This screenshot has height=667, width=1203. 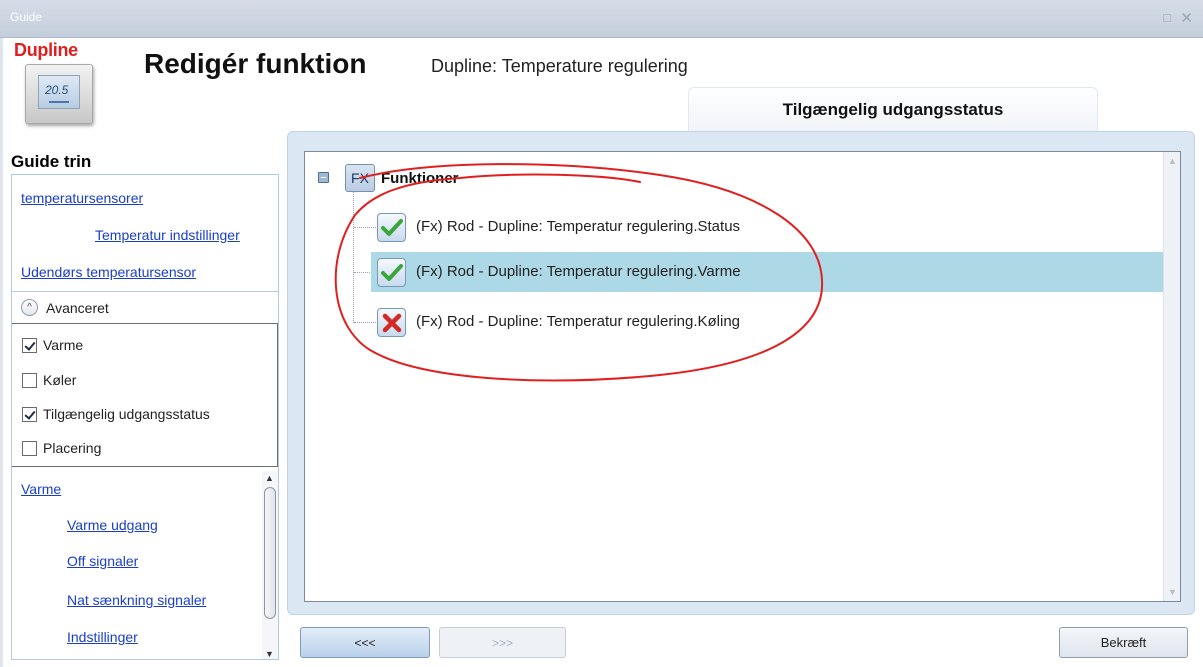 I want to click on fx-icon: FX, so click(x=360, y=178).